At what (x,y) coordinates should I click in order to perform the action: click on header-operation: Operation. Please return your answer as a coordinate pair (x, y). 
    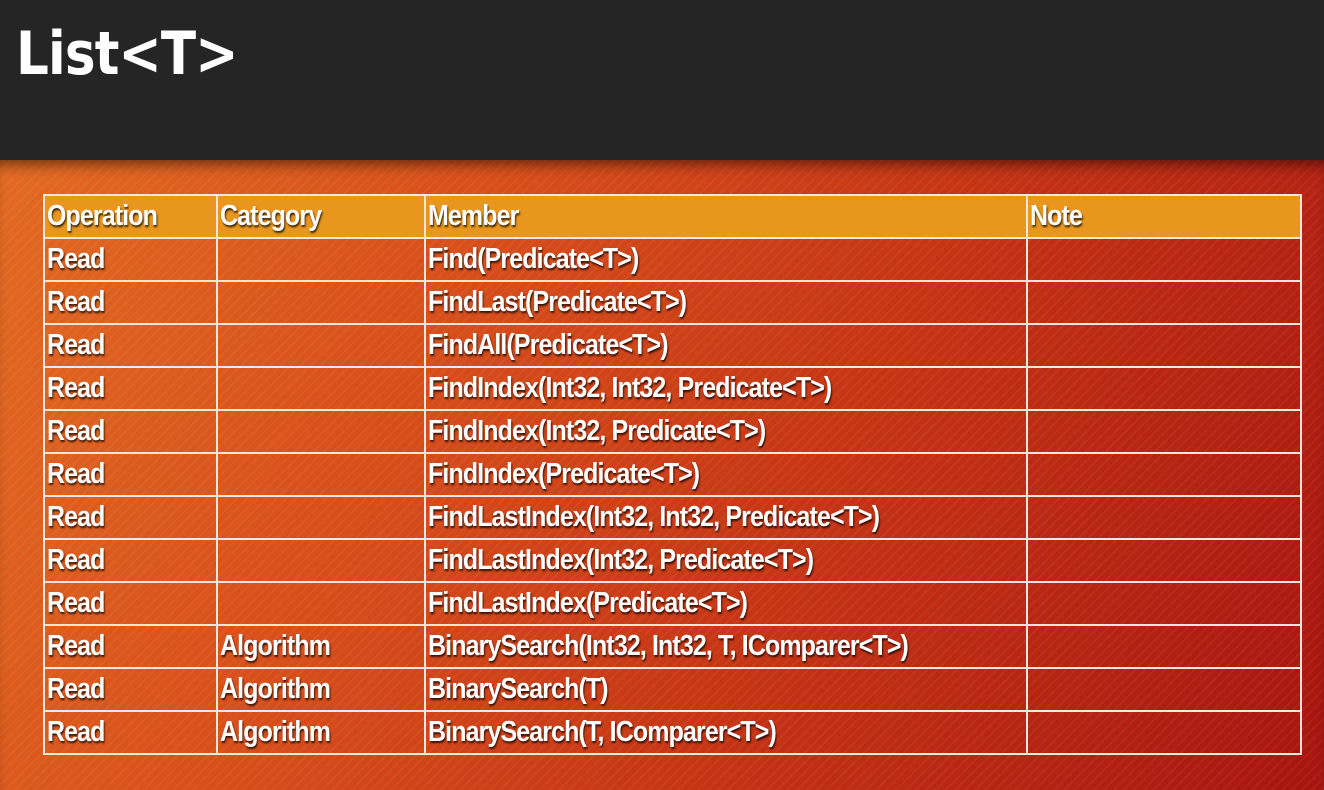
    Looking at the image, I should click on (130, 216).